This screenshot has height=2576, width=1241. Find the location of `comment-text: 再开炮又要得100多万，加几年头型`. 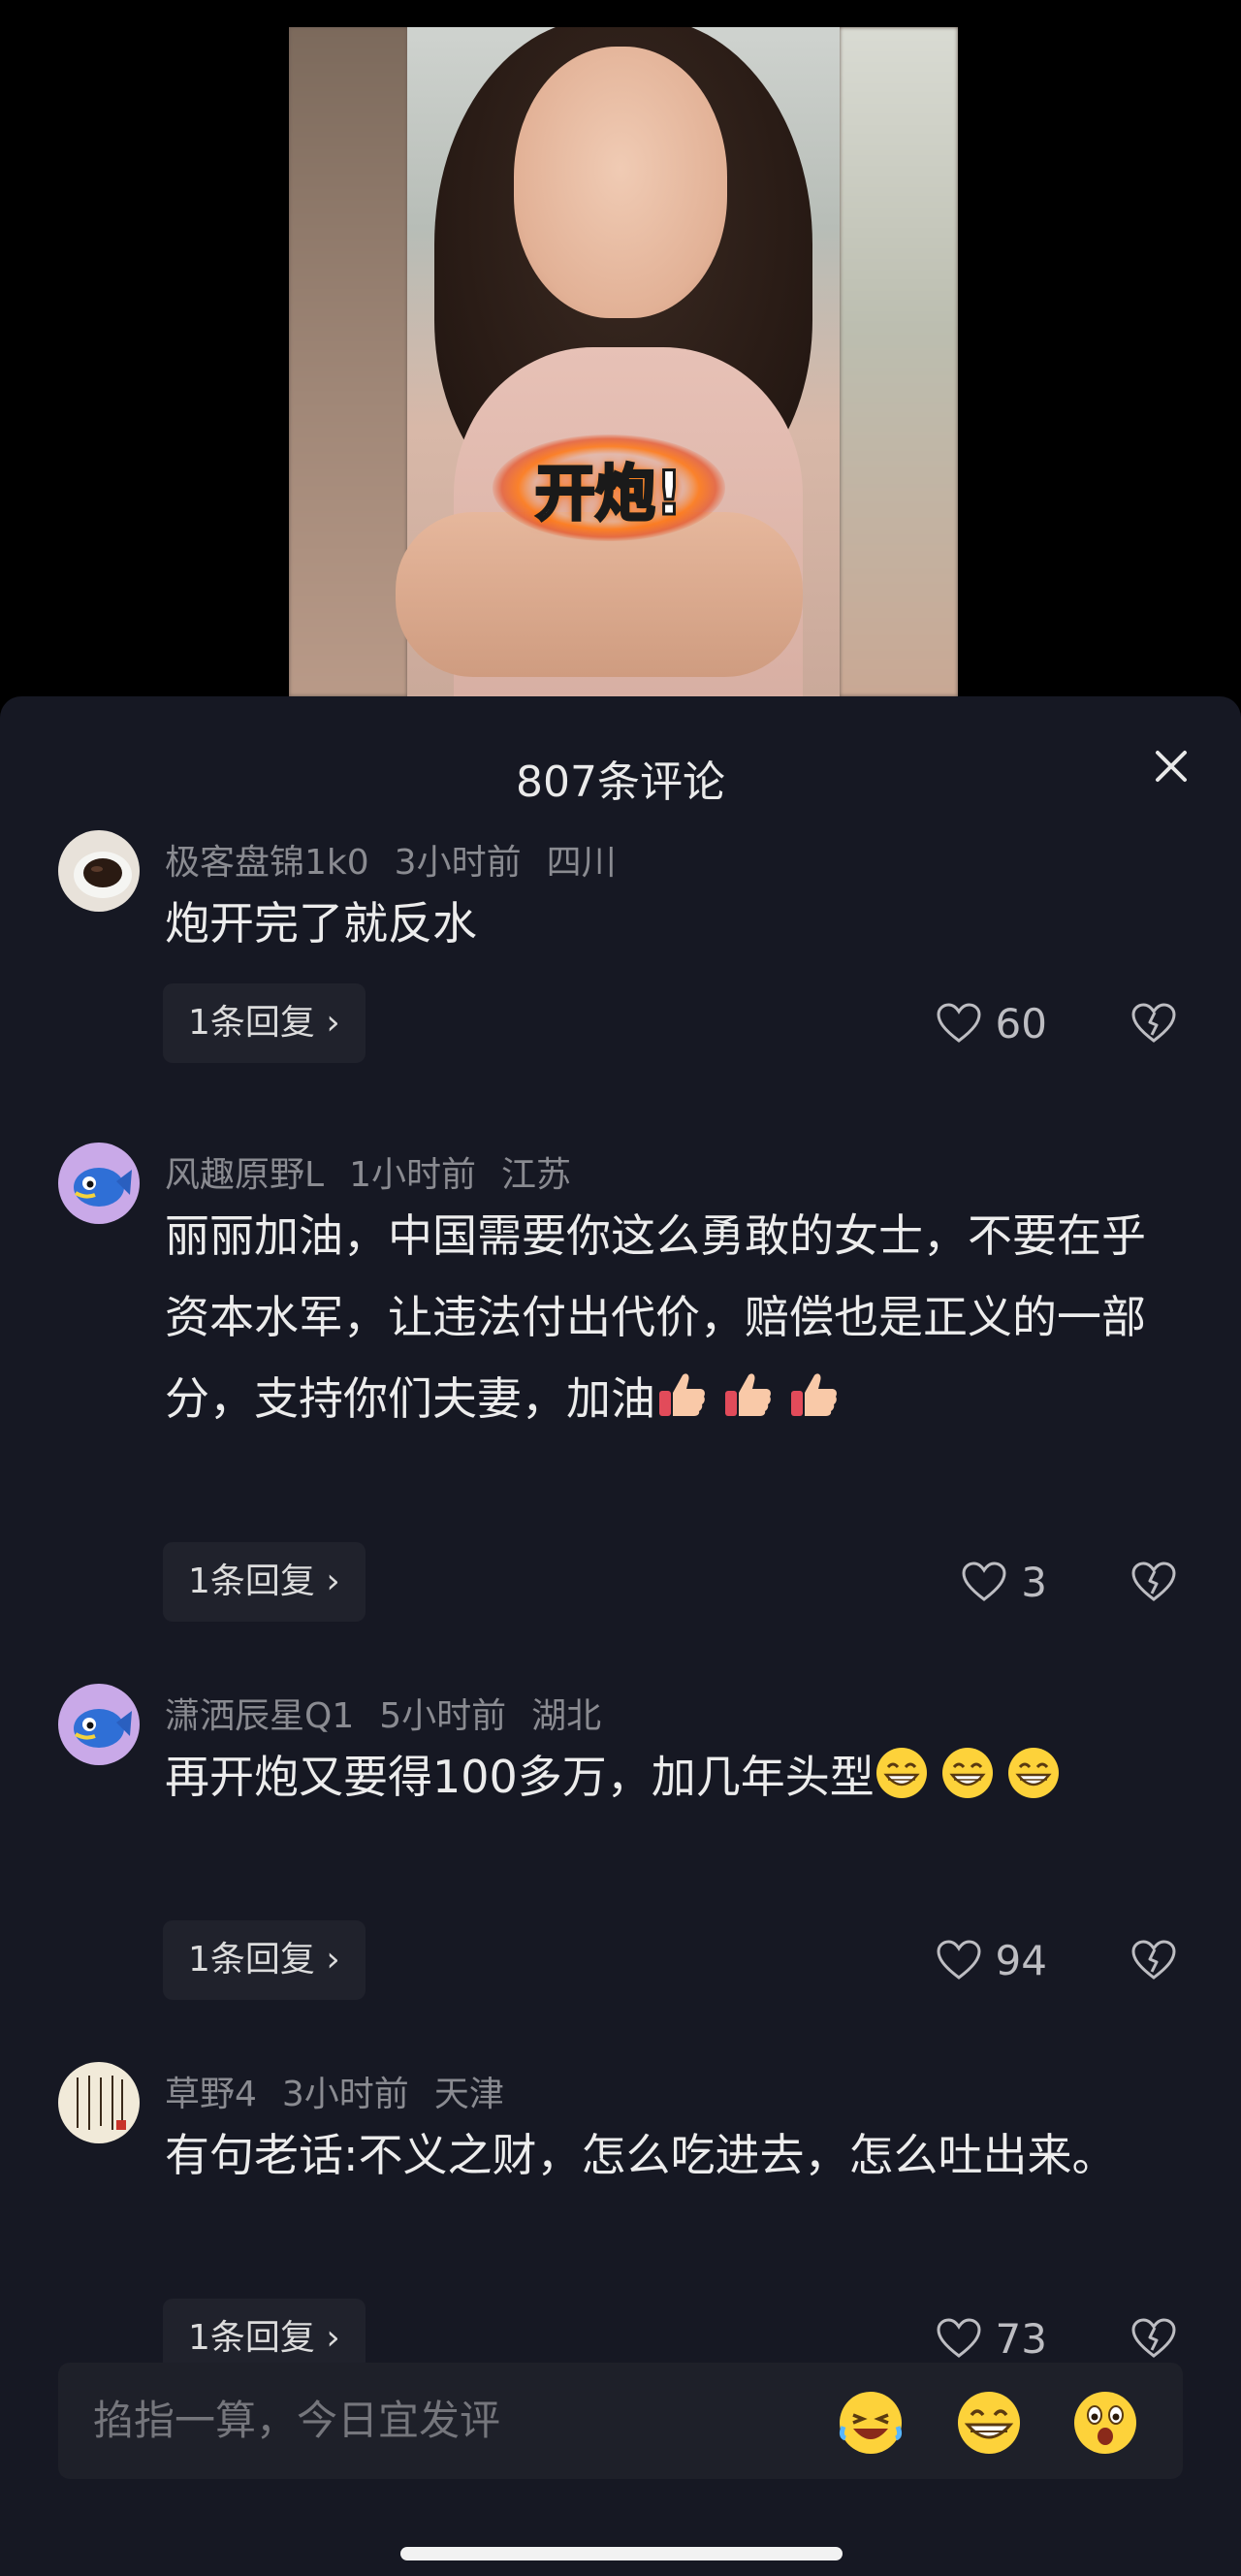

comment-text: 再开炮又要得100多万，加几年头型 is located at coordinates (669, 1777).